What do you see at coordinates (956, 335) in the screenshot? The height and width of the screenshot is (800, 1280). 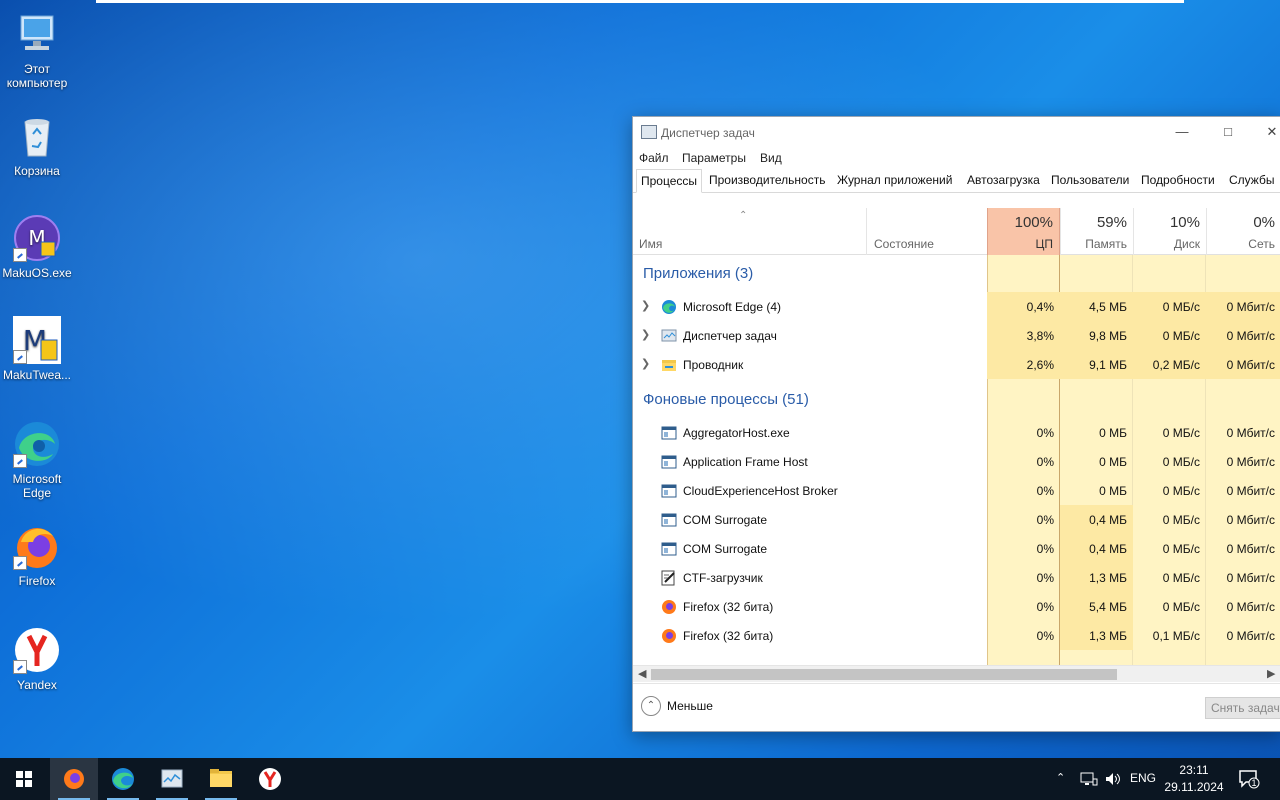 I see `process-row: ❯ Диспетчер задач 3,8% 9,8 МБ 0 МБ/с 0 Мбит/с` at bounding box center [956, 335].